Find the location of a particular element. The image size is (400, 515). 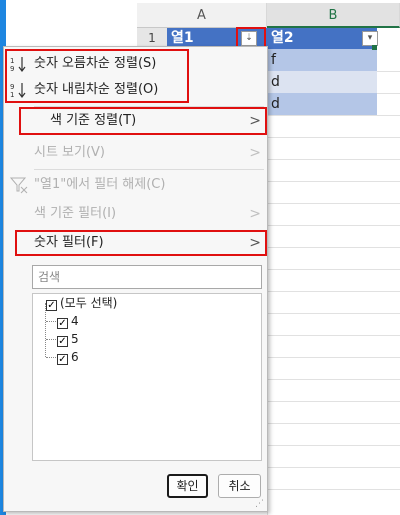

highlight-number-filters is located at coordinates (141, 243).